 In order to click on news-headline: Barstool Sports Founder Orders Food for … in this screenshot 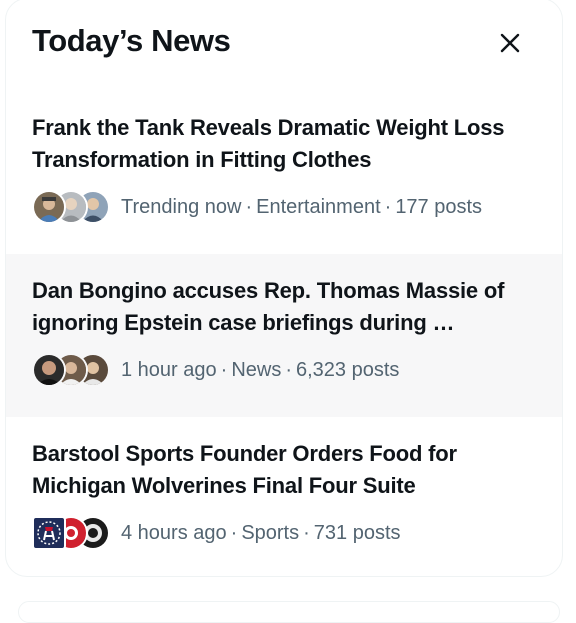, I will do `click(244, 469)`.